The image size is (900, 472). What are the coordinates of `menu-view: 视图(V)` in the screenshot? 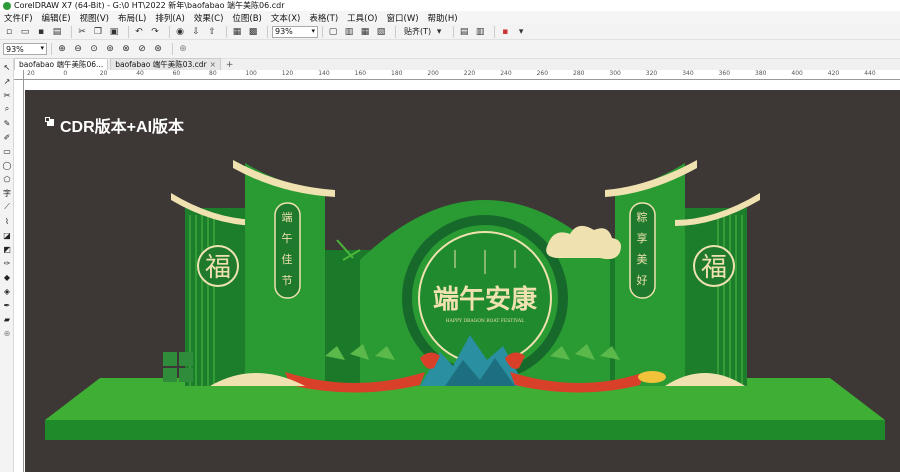 It's located at (94, 18).